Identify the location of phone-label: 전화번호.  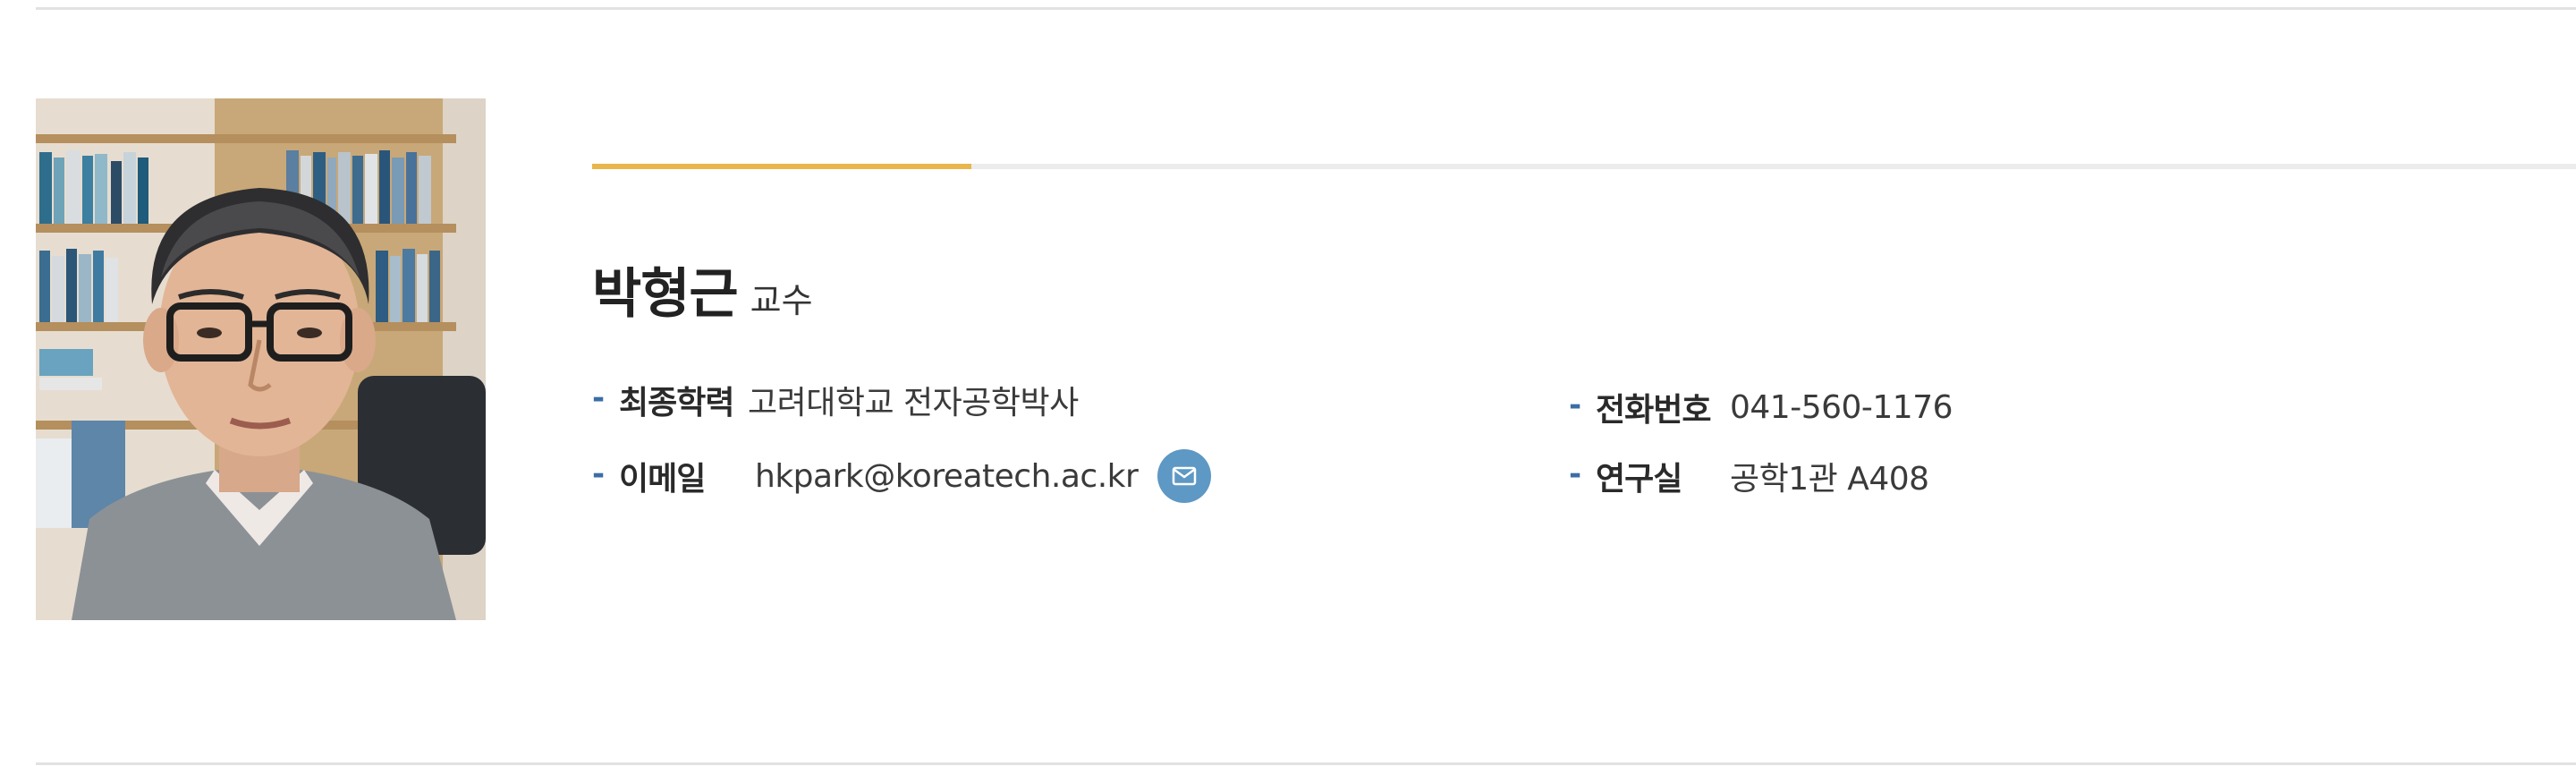
(1653, 410).